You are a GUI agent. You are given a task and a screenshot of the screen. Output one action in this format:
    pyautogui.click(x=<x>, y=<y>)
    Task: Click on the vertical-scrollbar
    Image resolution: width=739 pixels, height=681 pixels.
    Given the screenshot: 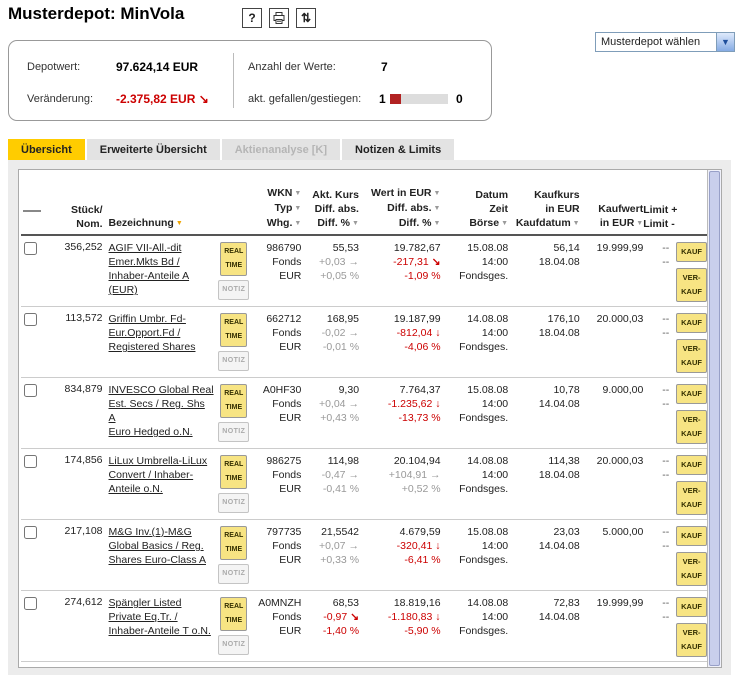 What is the action you would take?
    pyautogui.click(x=714, y=418)
    